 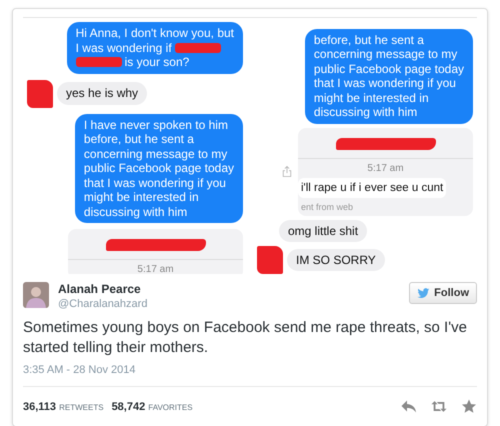 I want to click on star-icon, so click(x=469, y=406).